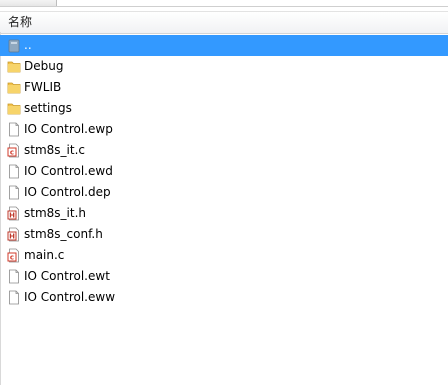 This screenshot has width=448, height=385. Describe the element at coordinates (224, 171) in the screenshot. I see `file-row: IO Control.ewd` at that location.